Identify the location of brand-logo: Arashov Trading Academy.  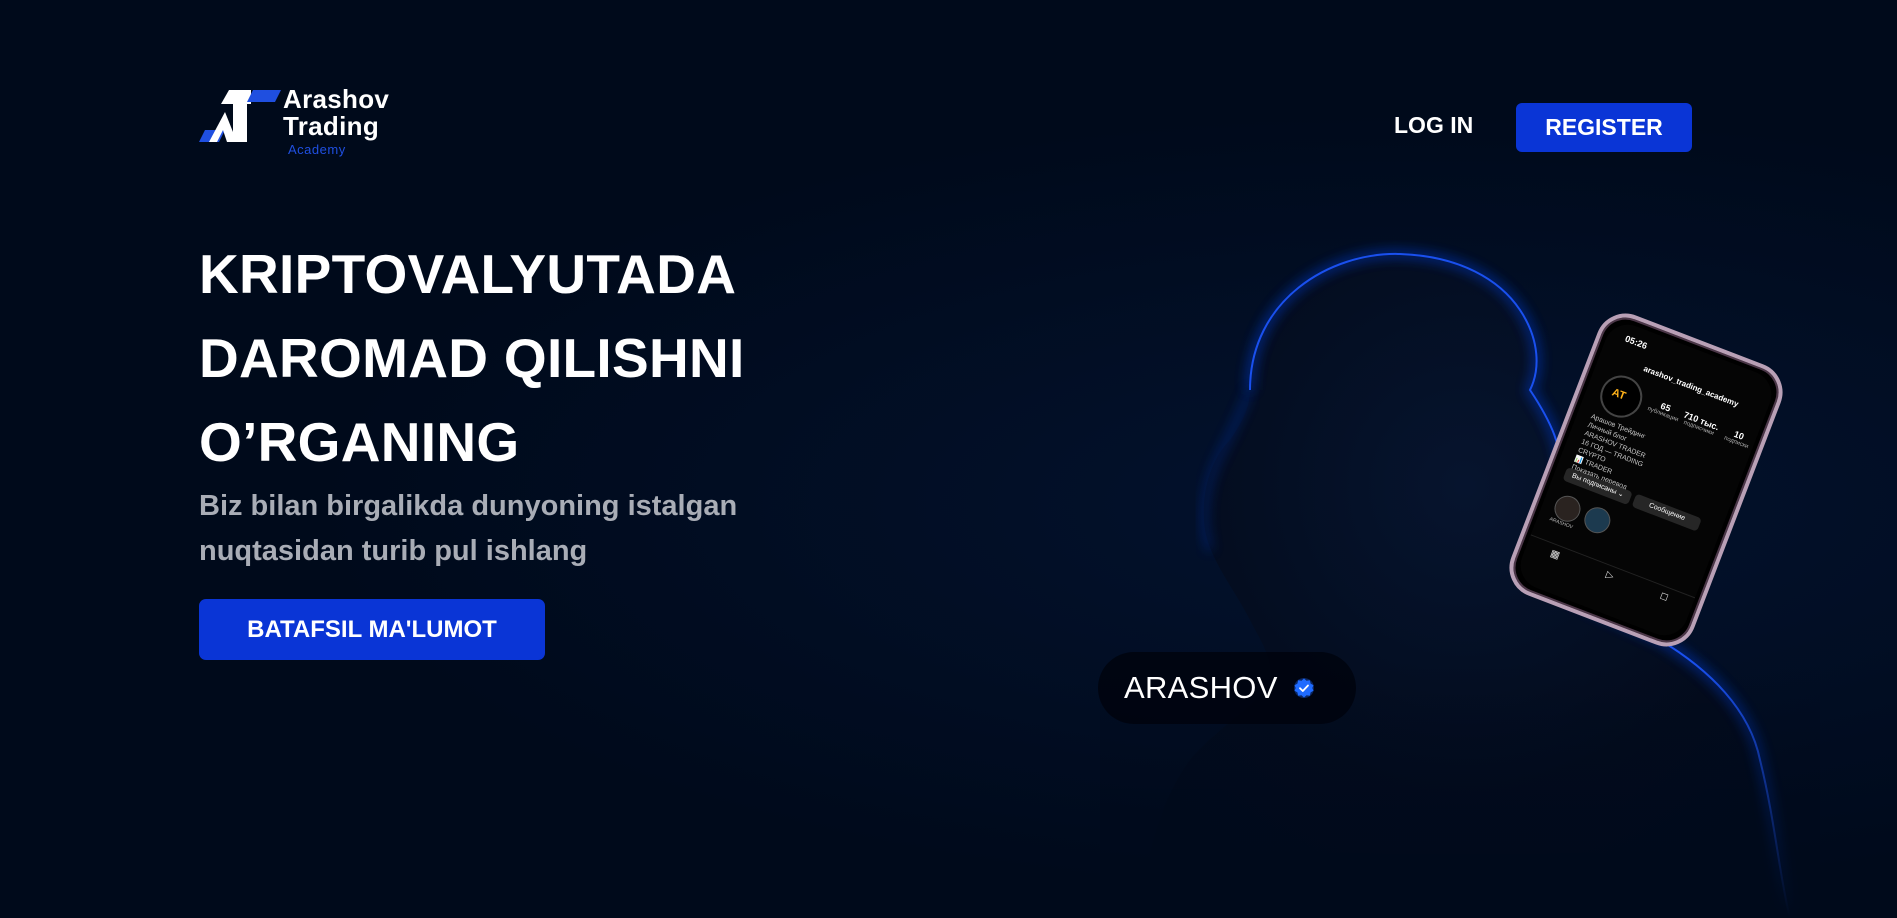
(294, 121).